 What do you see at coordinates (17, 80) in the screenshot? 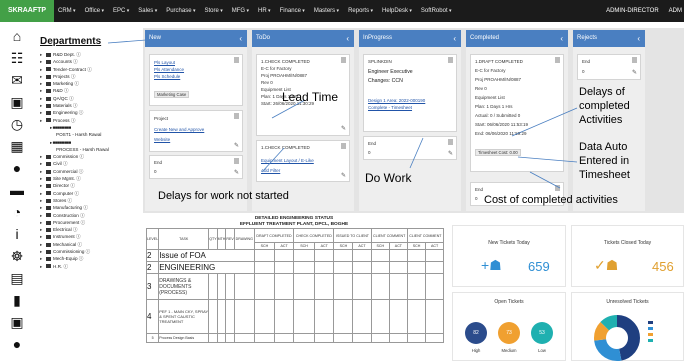
I see `mail-icon: ✉` at bounding box center [17, 80].